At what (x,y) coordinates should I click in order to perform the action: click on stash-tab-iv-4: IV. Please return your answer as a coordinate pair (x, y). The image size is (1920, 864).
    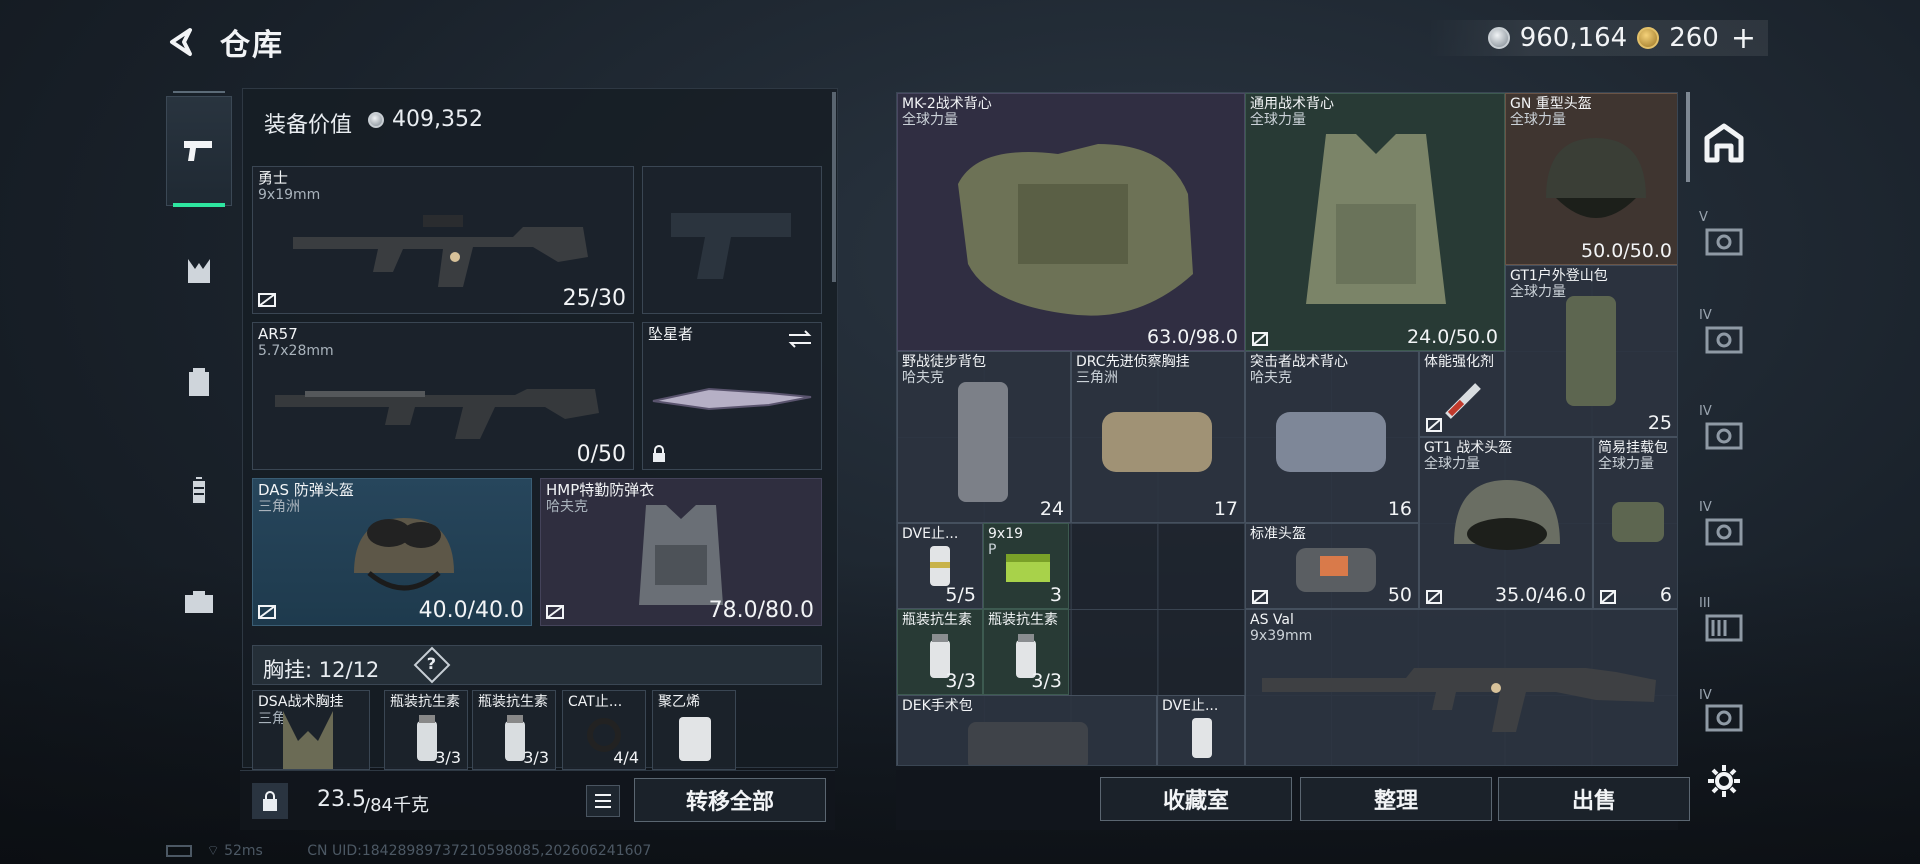
    Looking at the image, I should click on (1724, 716).